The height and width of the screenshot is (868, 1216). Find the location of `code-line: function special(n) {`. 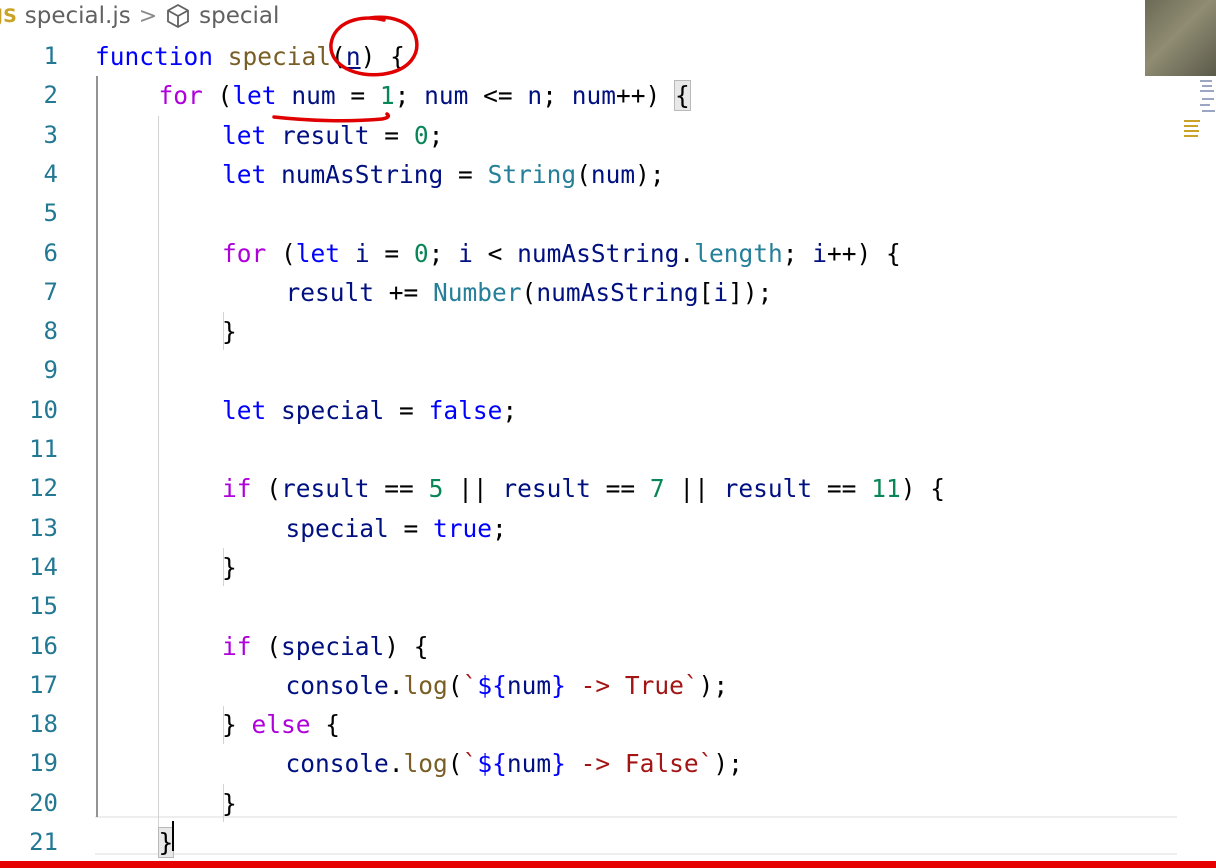

code-line: function special(n) { is located at coordinates (250, 56).